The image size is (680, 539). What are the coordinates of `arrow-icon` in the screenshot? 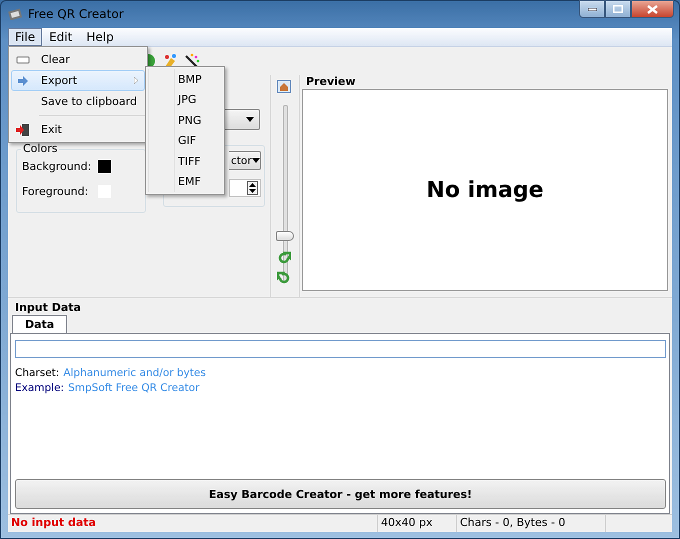 It's located at (23, 80).